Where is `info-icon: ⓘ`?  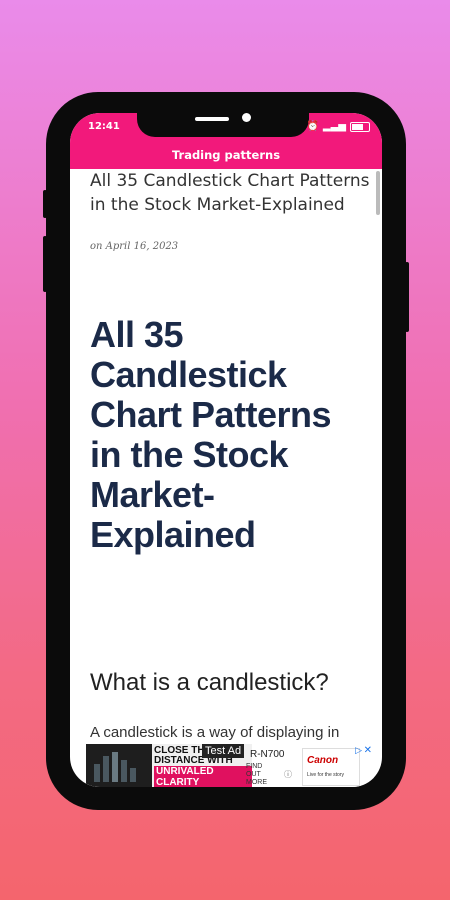 info-icon: ⓘ is located at coordinates (288, 774).